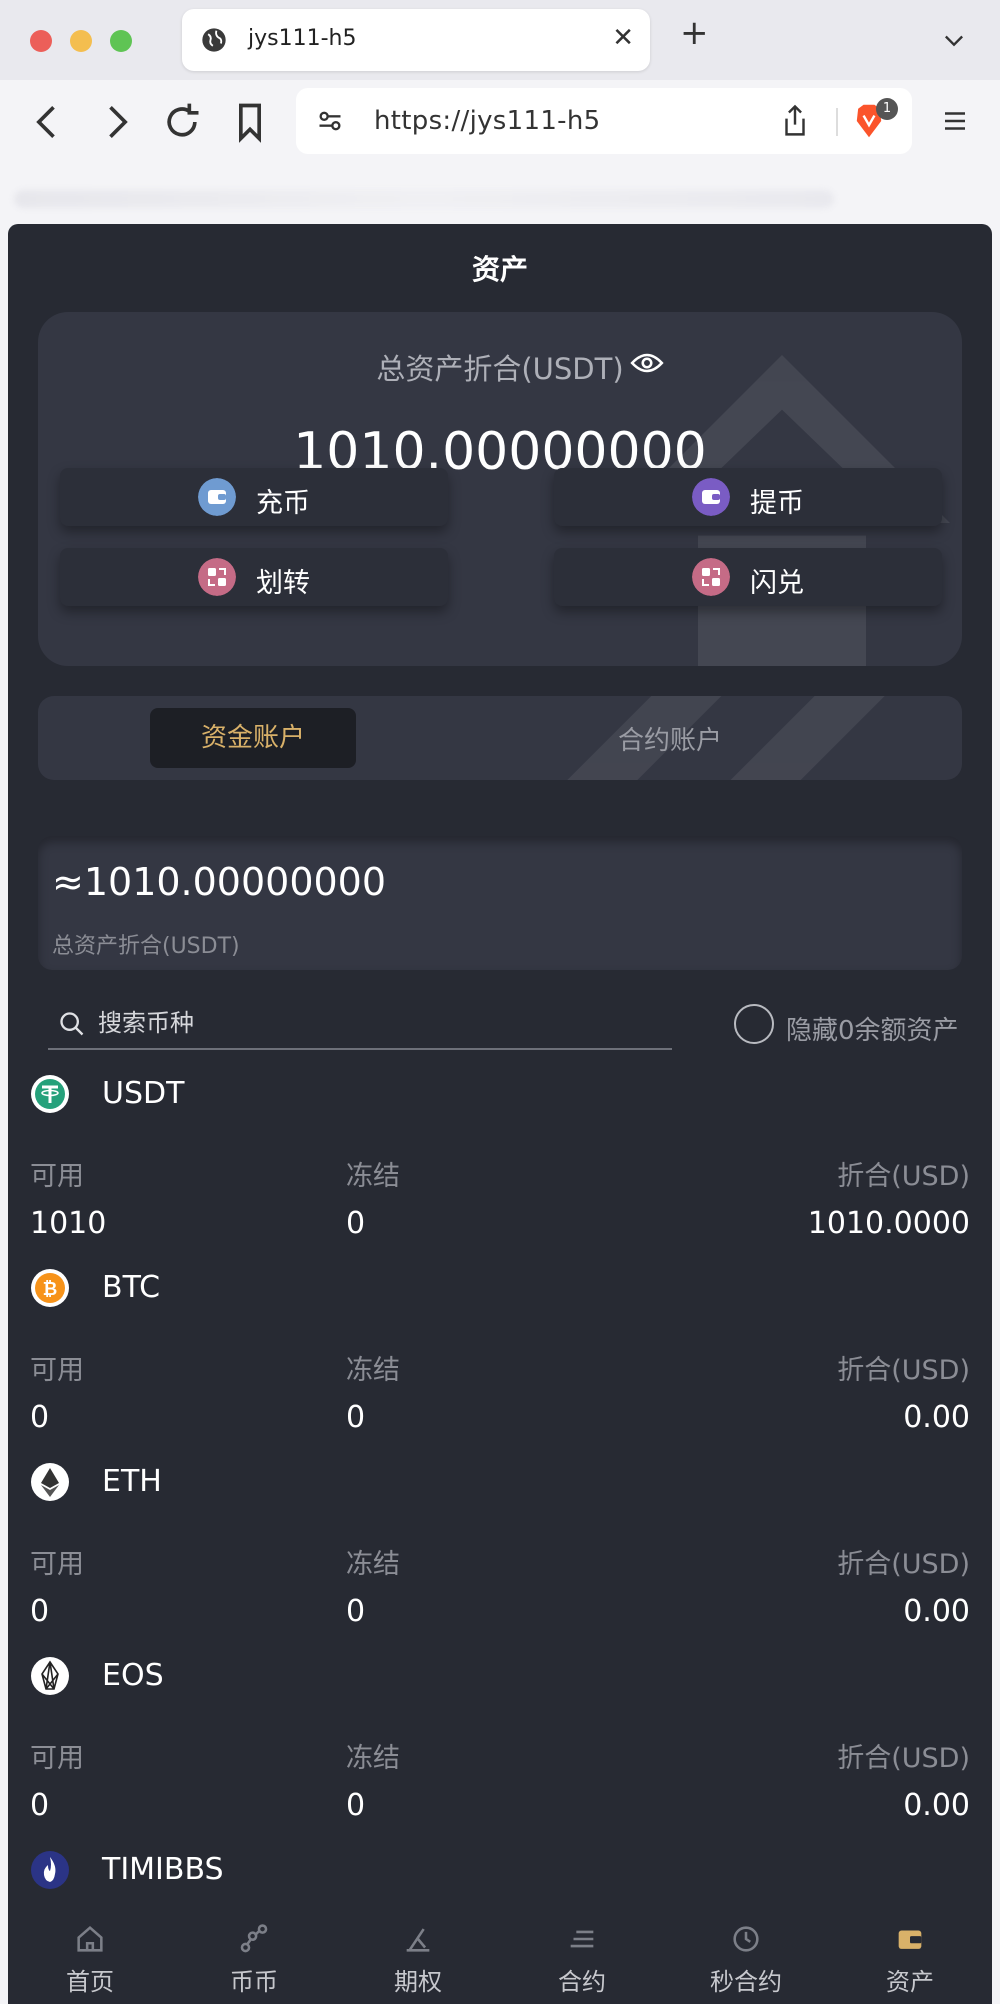 The image size is (1000, 2004). What do you see at coordinates (182, 122) in the screenshot?
I see `reload-icon` at bounding box center [182, 122].